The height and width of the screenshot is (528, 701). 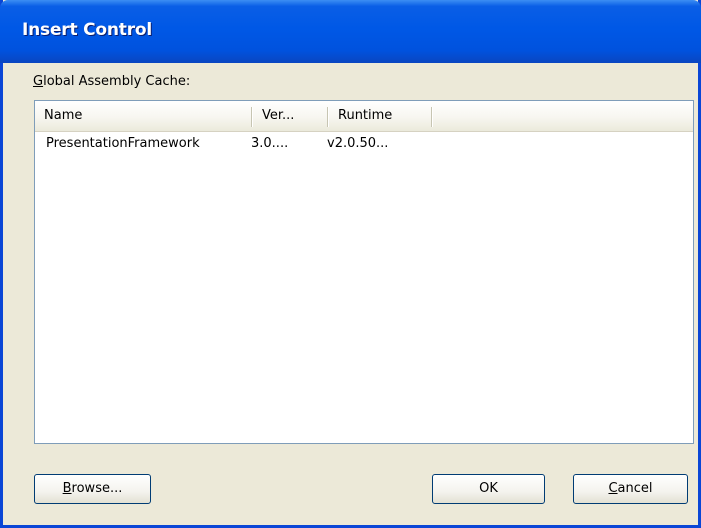 What do you see at coordinates (123, 143) in the screenshot?
I see `cell-name: PresentationFramework` at bounding box center [123, 143].